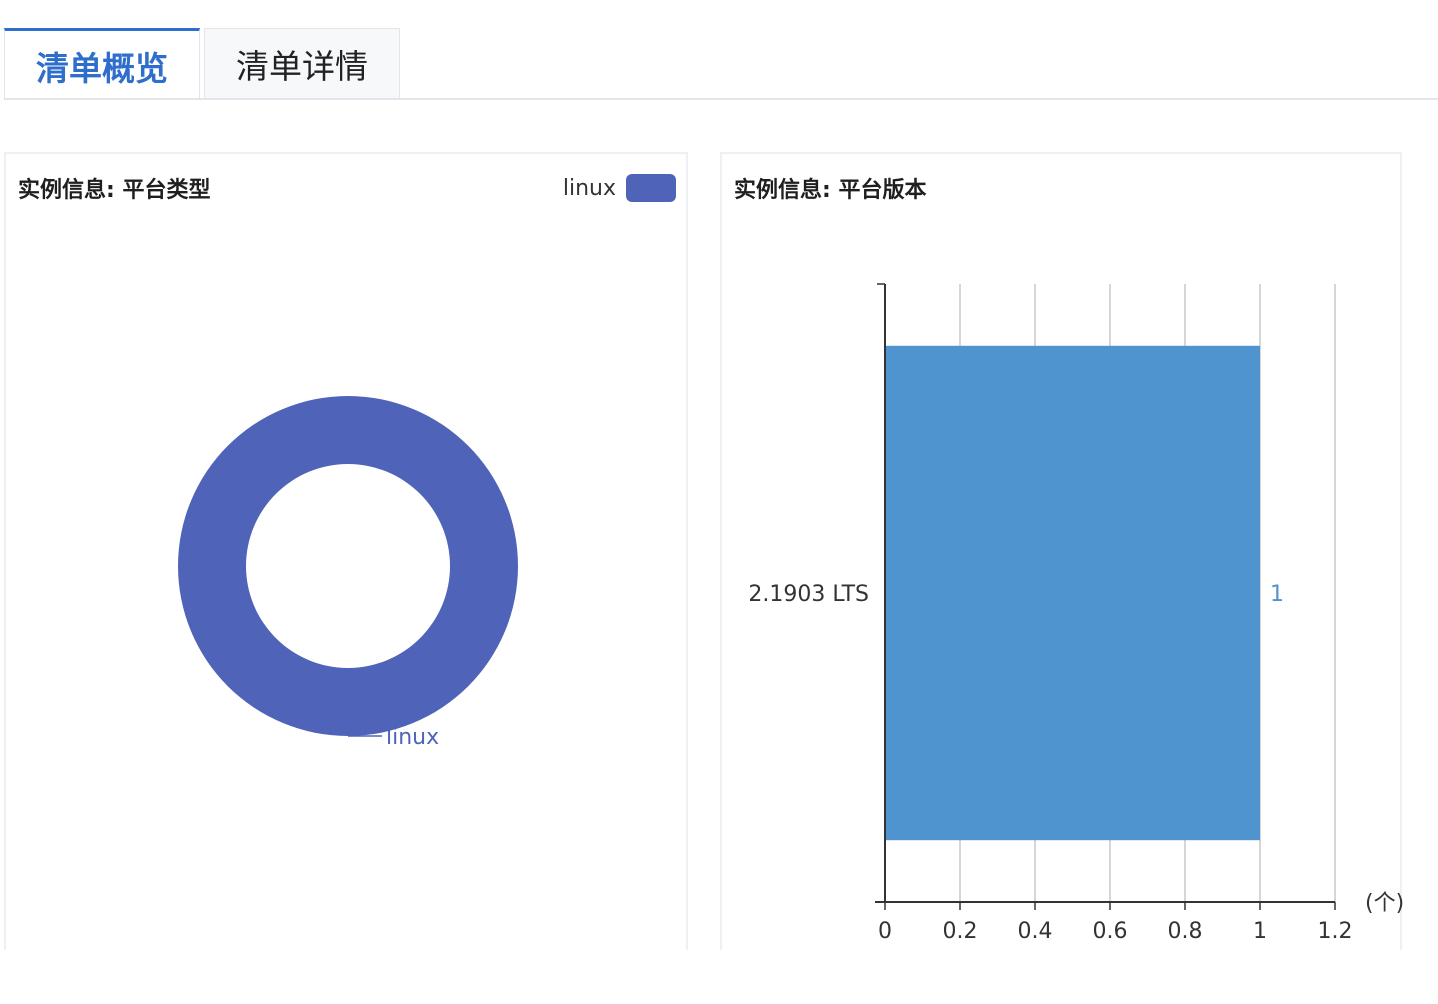 The image size is (1438, 1004). What do you see at coordinates (1335, 931) in the screenshot?
I see `x-tick-label: 1.2` at bounding box center [1335, 931].